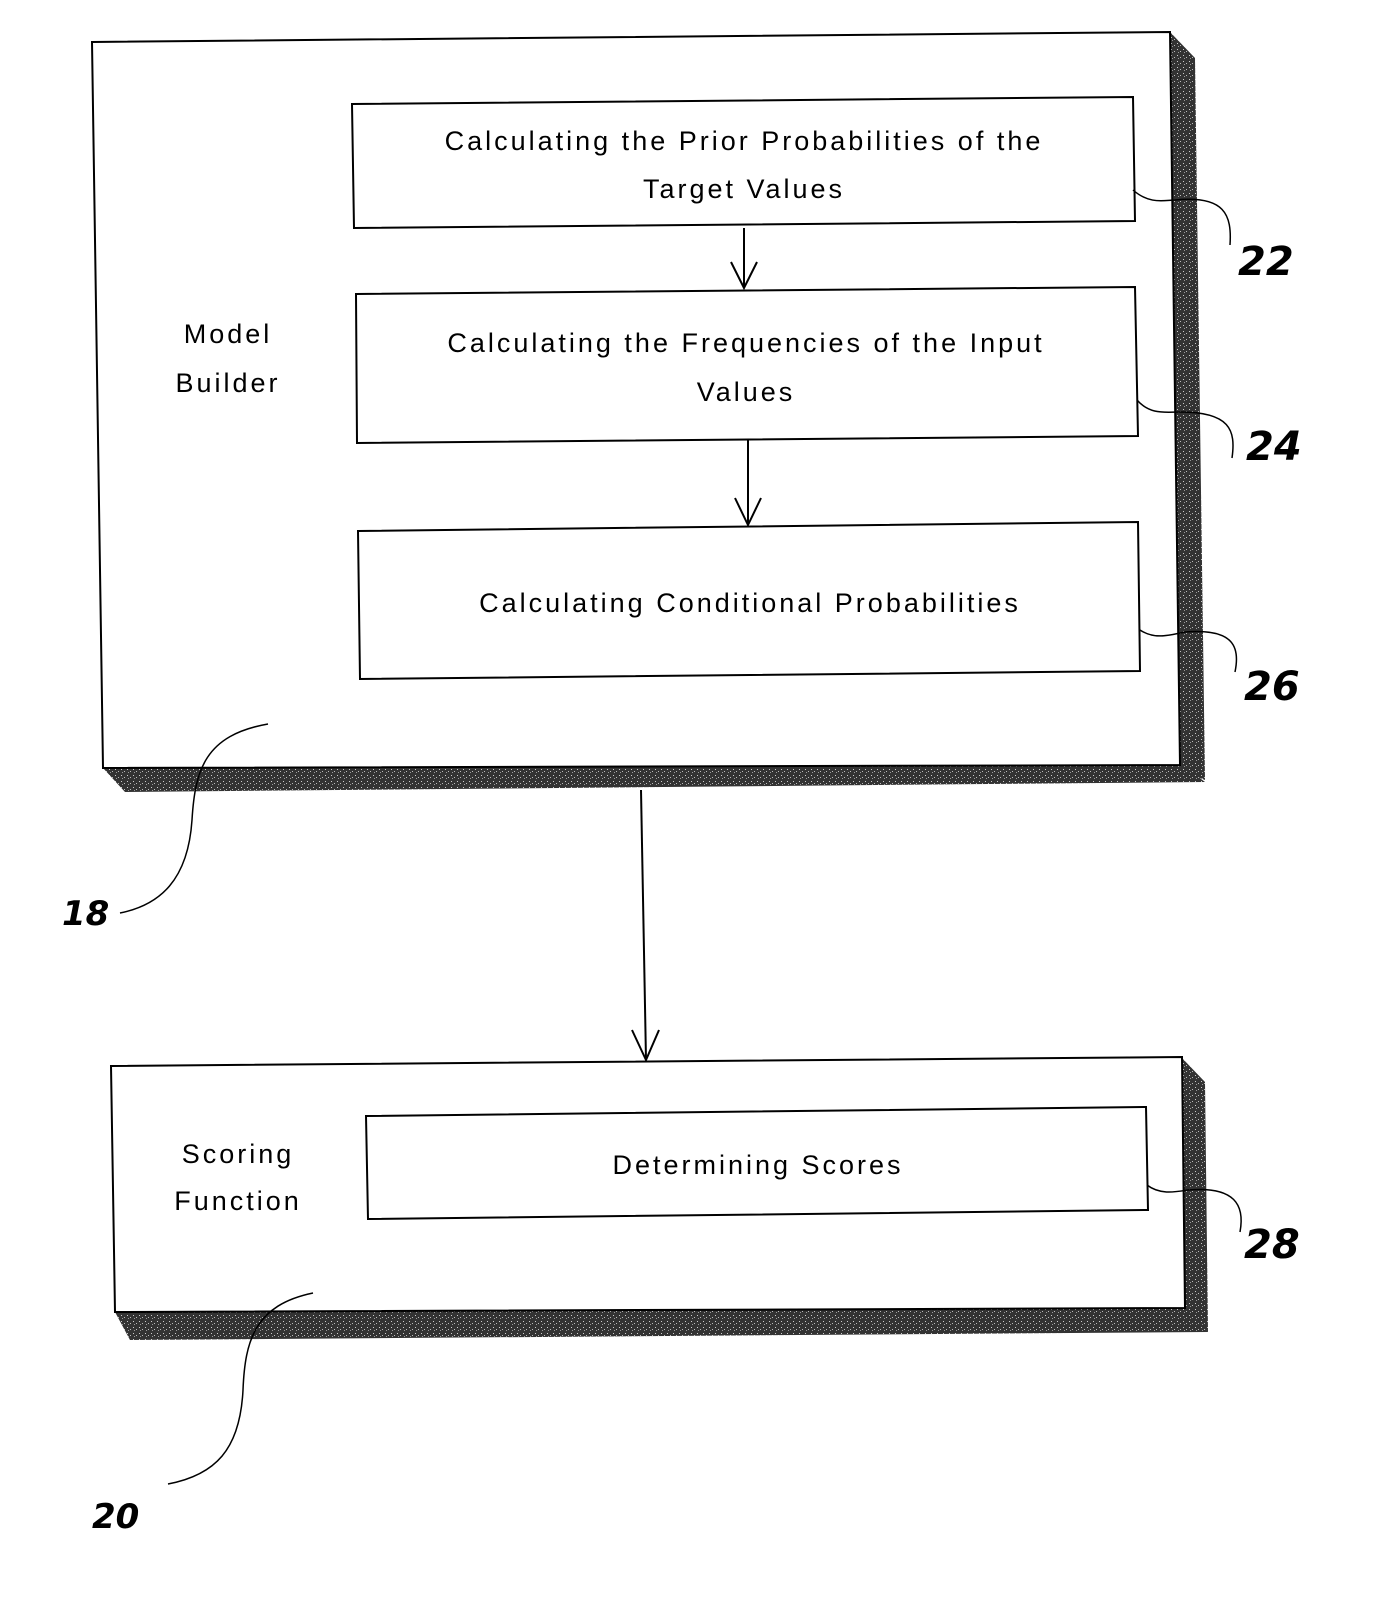 The height and width of the screenshot is (1609, 1397). What do you see at coordinates (85, 914) in the screenshot?
I see `ref-label-18: 18` at bounding box center [85, 914].